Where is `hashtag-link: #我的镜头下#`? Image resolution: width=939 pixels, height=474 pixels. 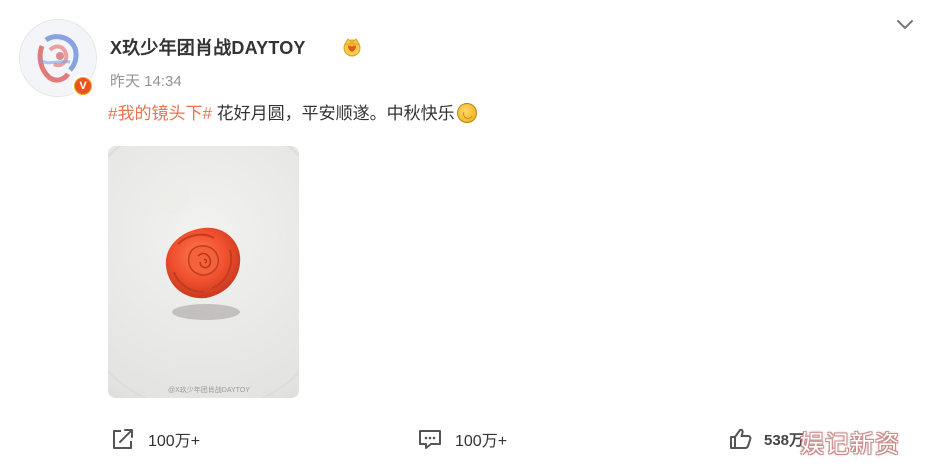
hashtag-link: #我的镜头下# is located at coordinates (160, 113).